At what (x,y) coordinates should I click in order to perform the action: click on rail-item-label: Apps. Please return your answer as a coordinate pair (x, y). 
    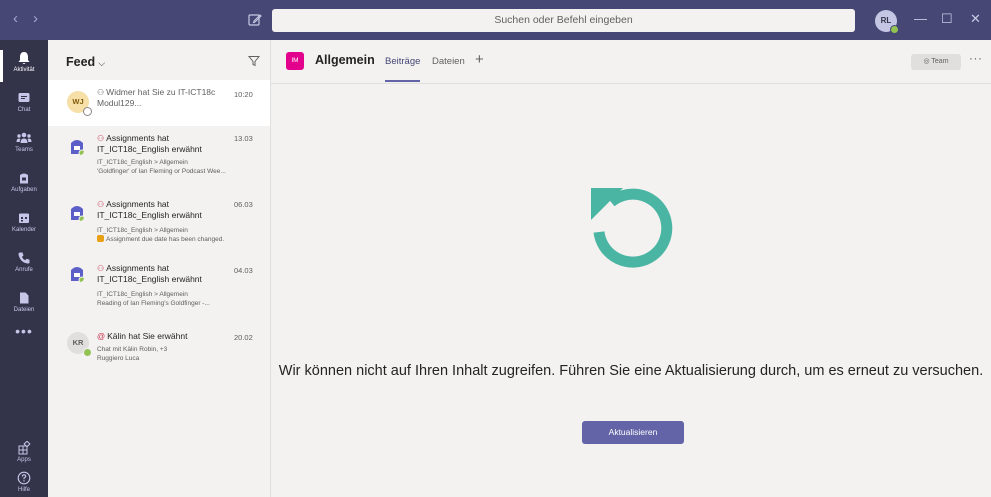
    Looking at the image, I should click on (24, 460).